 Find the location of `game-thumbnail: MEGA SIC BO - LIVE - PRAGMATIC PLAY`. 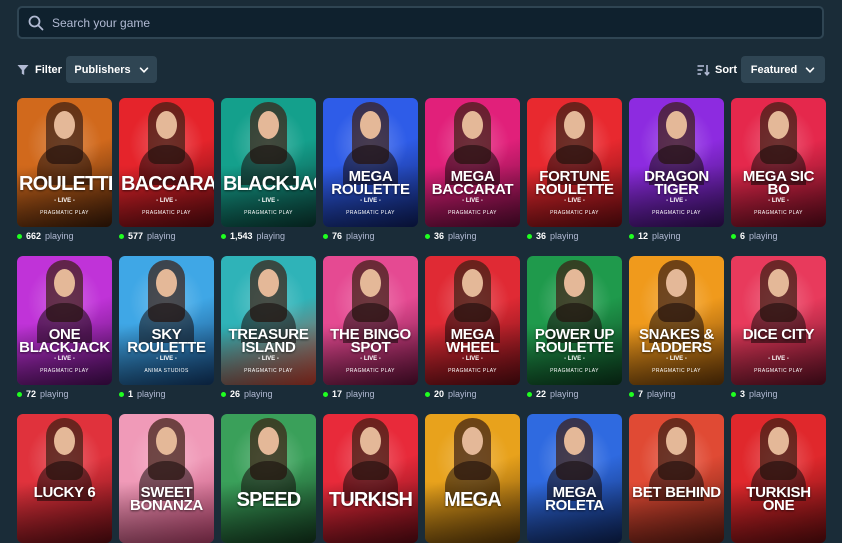

game-thumbnail: MEGA SIC BO - LIVE - PRAGMATIC PLAY is located at coordinates (778, 162).